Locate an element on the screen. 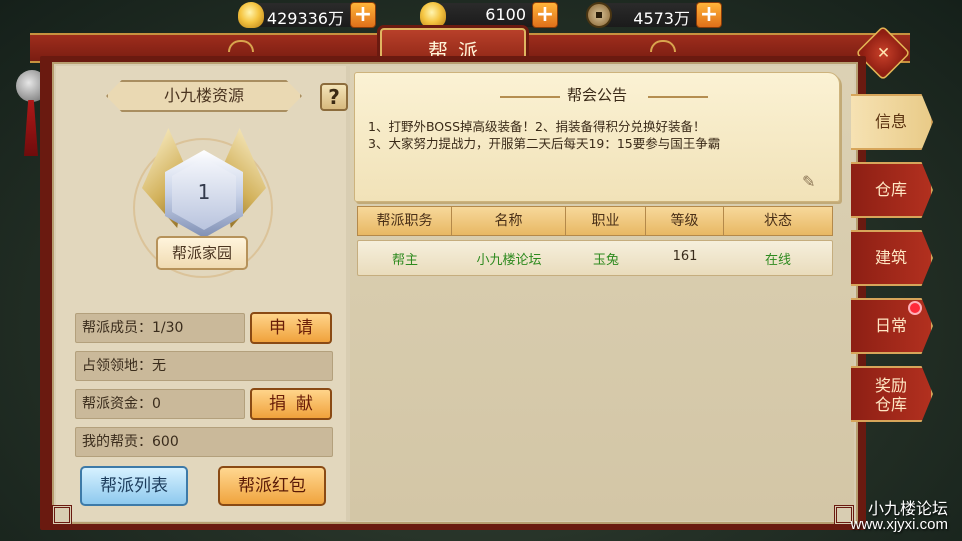  tab-info: 信息 is located at coordinates (892, 122).